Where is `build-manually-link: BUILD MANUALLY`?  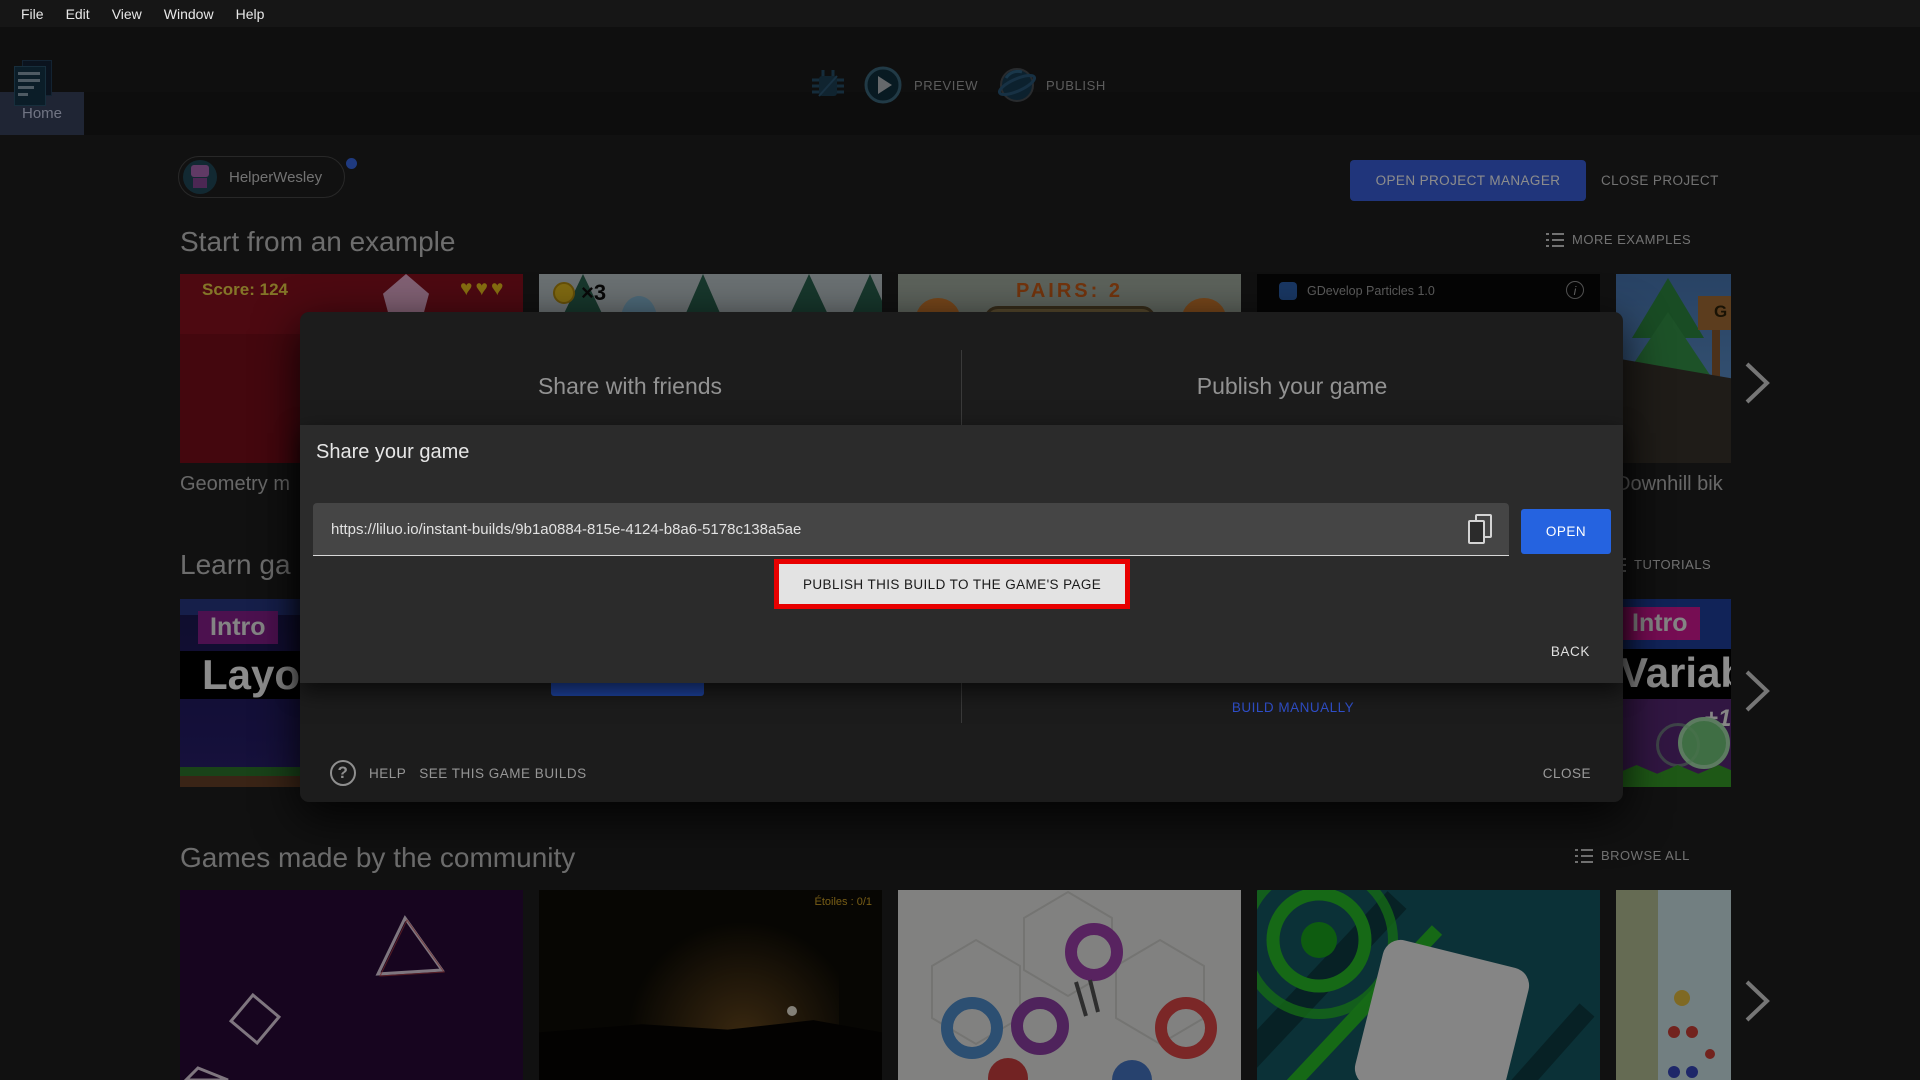
build-manually-link: BUILD MANUALLY is located at coordinates (1293, 707).